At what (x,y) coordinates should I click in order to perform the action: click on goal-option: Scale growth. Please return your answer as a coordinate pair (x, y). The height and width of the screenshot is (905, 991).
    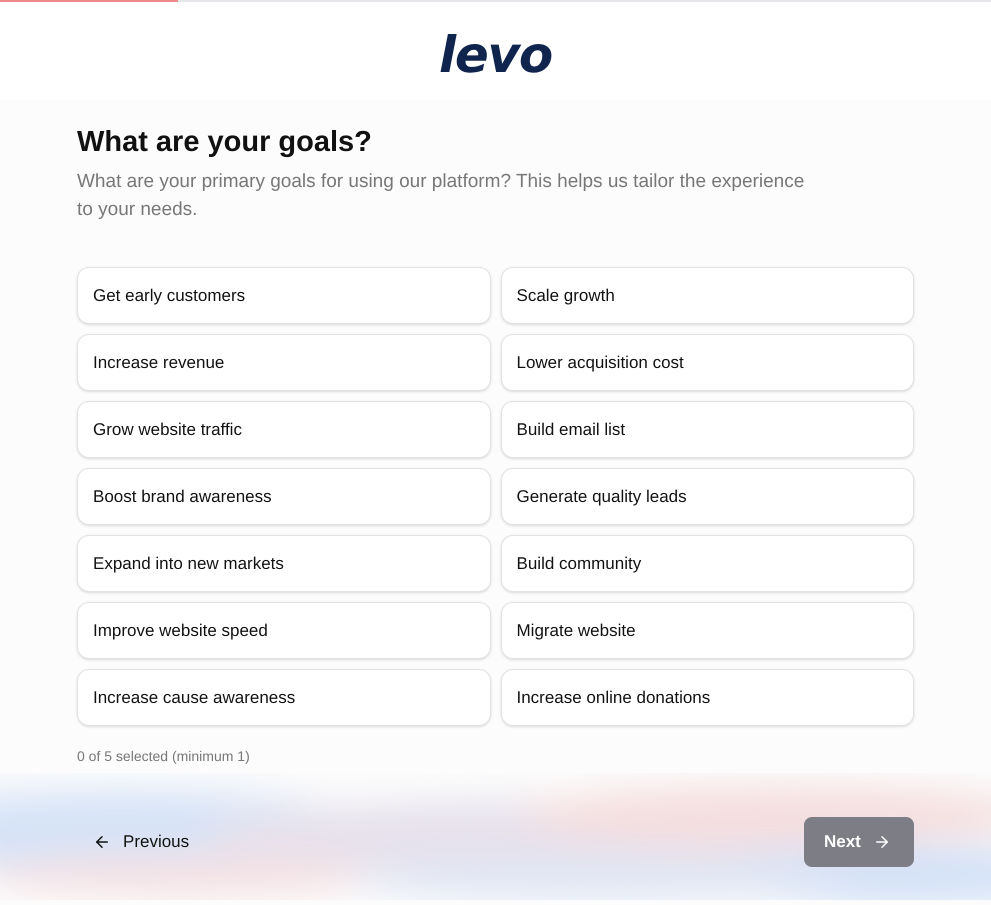
    Looking at the image, I should click on (707, 295).